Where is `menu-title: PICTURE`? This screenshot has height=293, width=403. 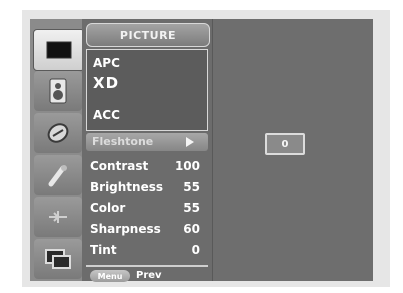
menu-title: PICTURE is located at coordinates (148, 35).